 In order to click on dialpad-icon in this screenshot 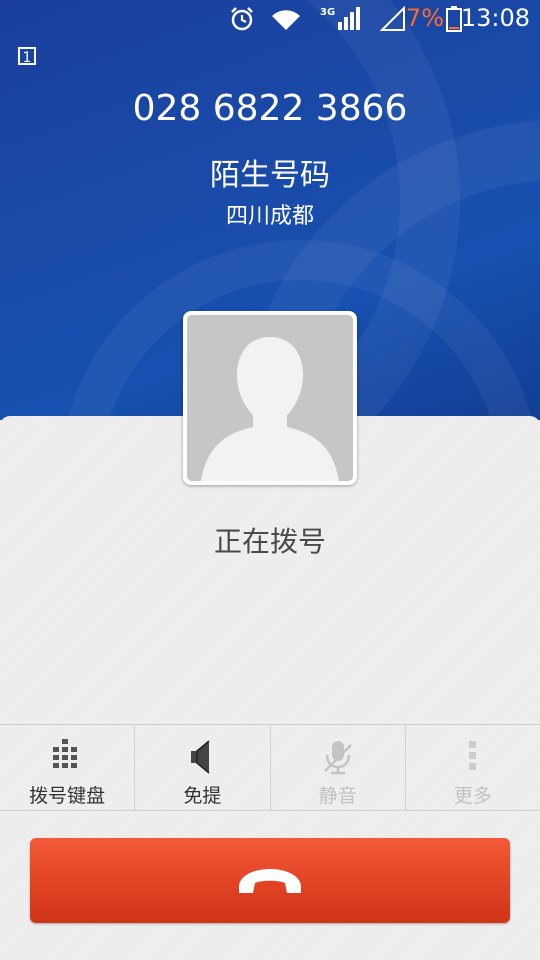, I will do `click(67, 757)`.